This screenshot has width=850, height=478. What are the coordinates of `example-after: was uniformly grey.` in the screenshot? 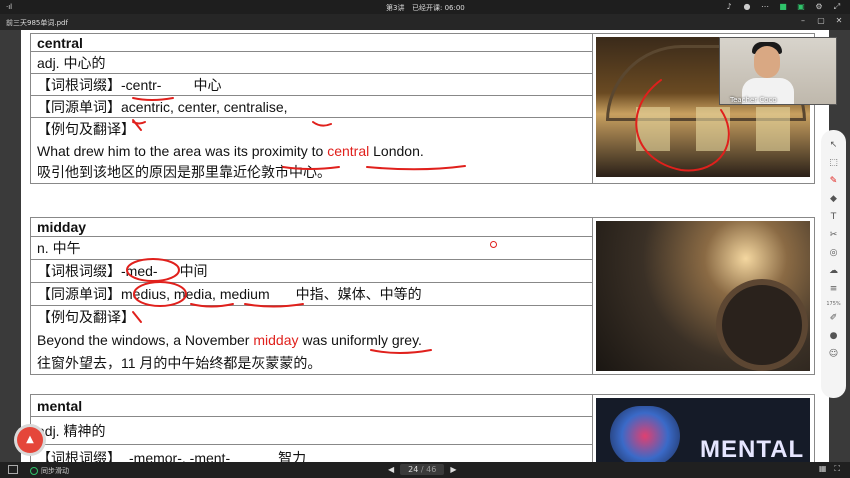 It's located at (360, 339).